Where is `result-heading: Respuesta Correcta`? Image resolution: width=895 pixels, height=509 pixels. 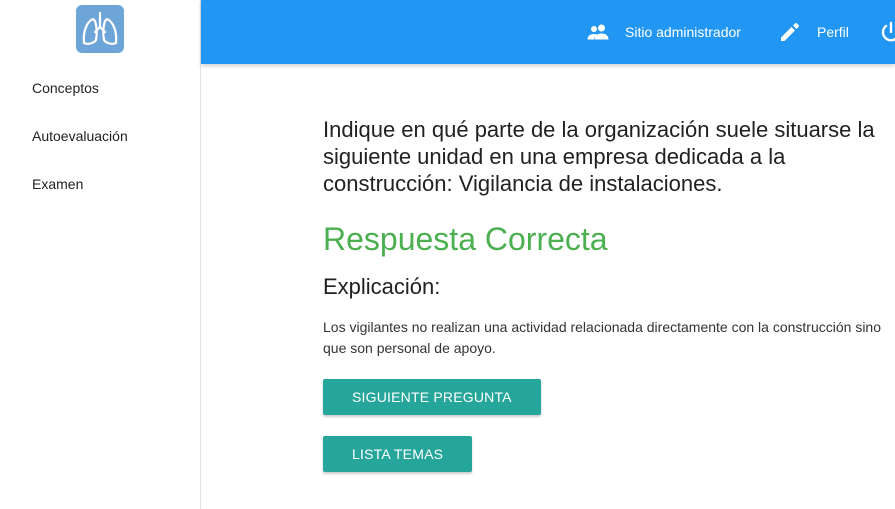 result-heading: Respuesta Correcta is located at coordinates (465, 239).